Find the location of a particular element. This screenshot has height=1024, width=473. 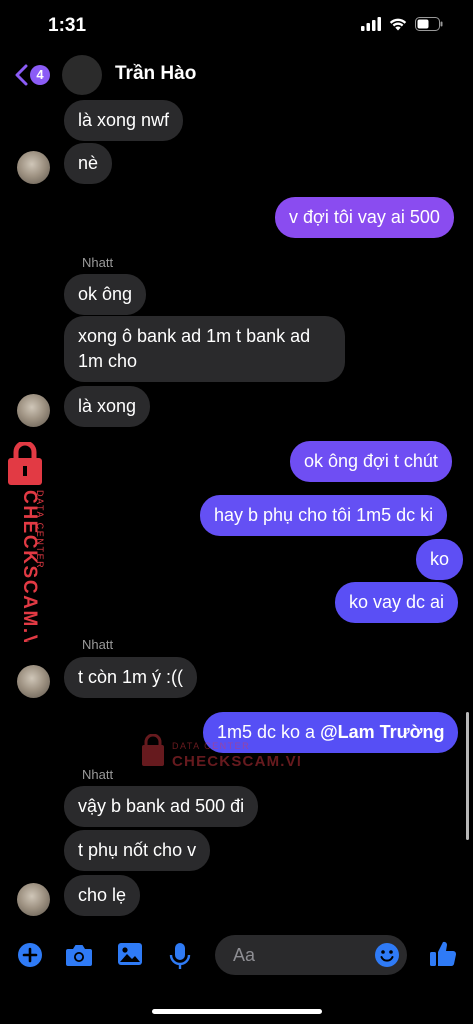

message-bubble-incoming: là xong is located at coordinates (107, 406).